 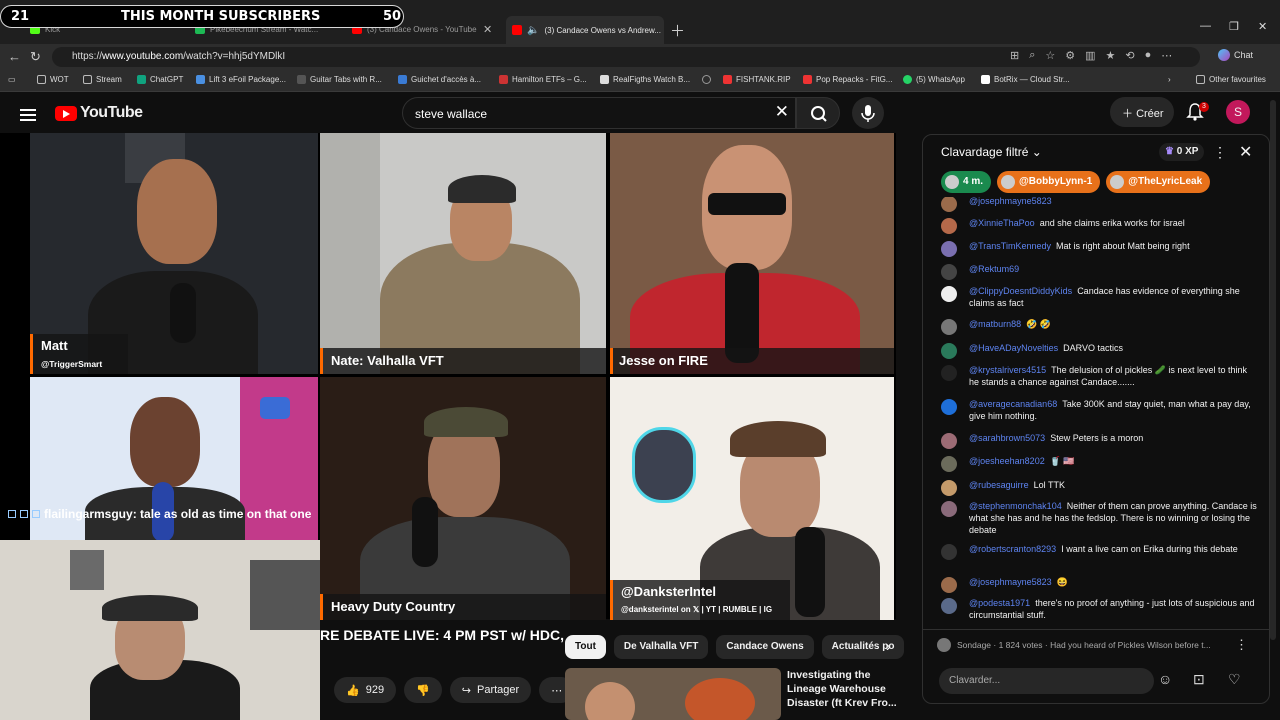 I want to click on close-icon: ✕, so click(x=488, y=29).